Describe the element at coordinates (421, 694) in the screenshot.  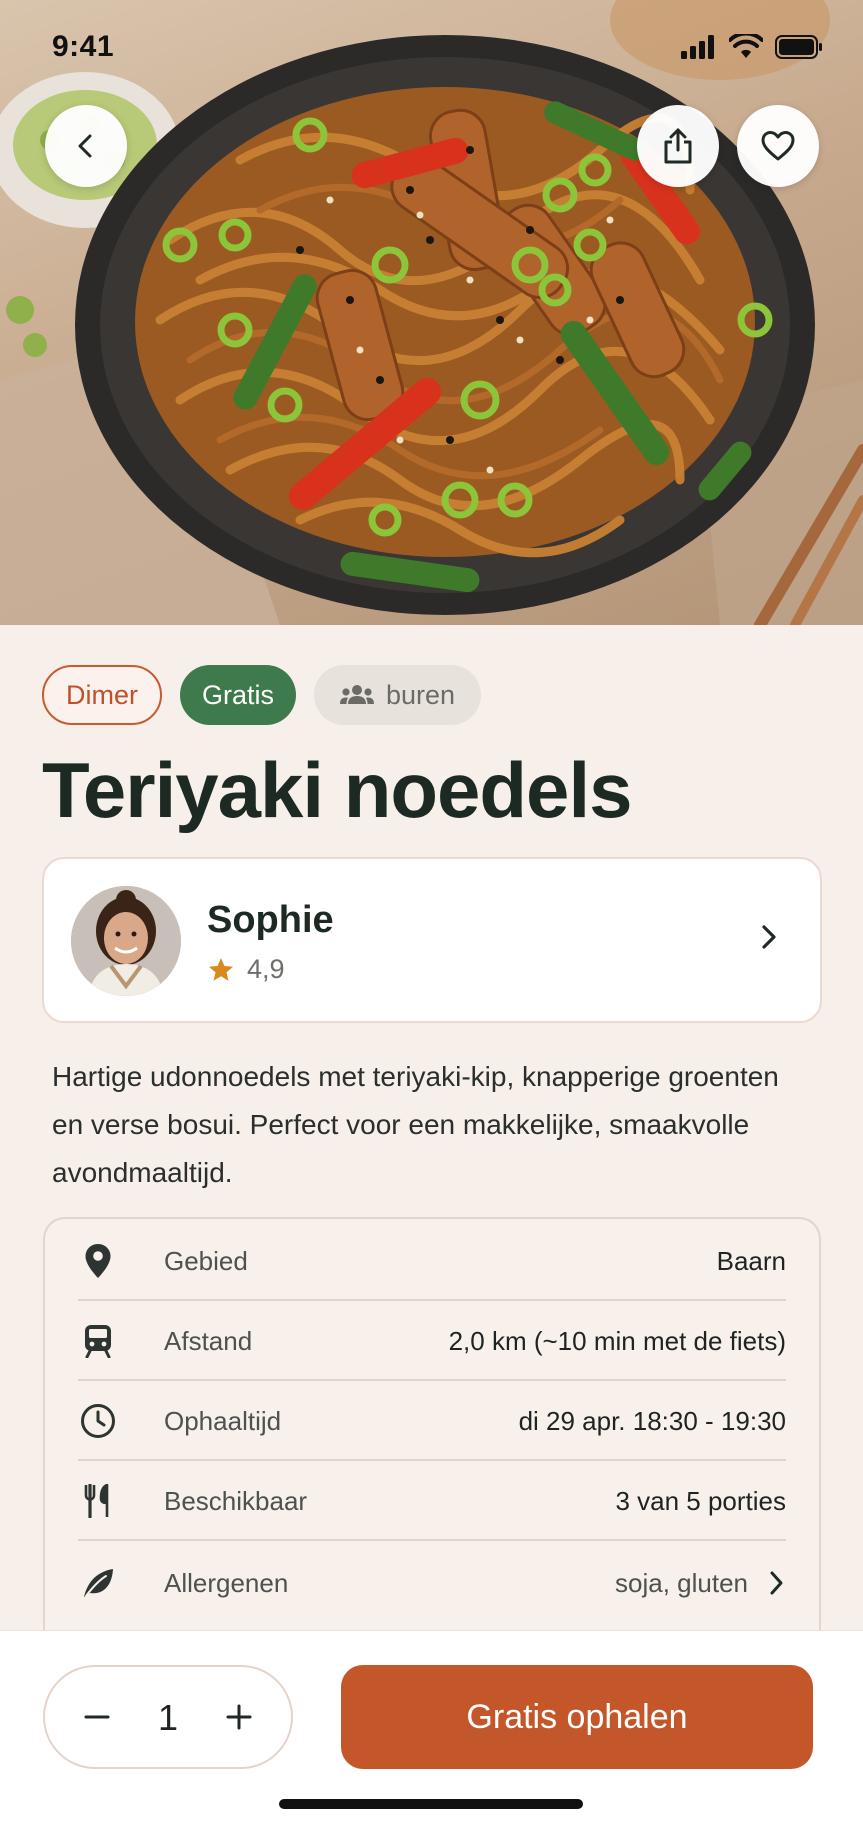
I see `audience-tag-label: buren` at that location.